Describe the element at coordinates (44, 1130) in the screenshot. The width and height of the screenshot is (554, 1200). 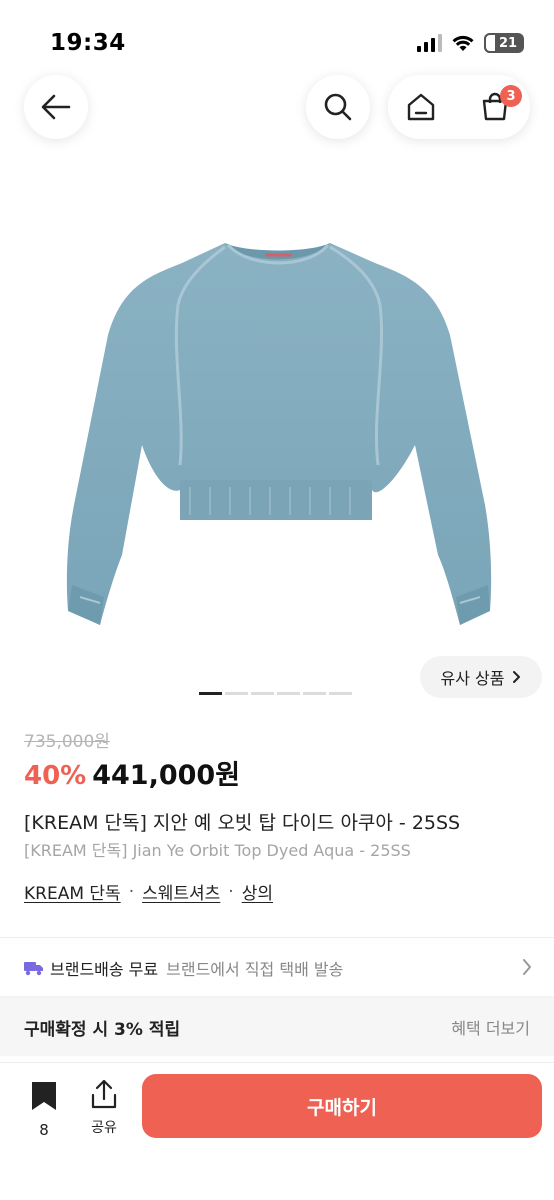
I see `bookmark-count: 8` at that location.